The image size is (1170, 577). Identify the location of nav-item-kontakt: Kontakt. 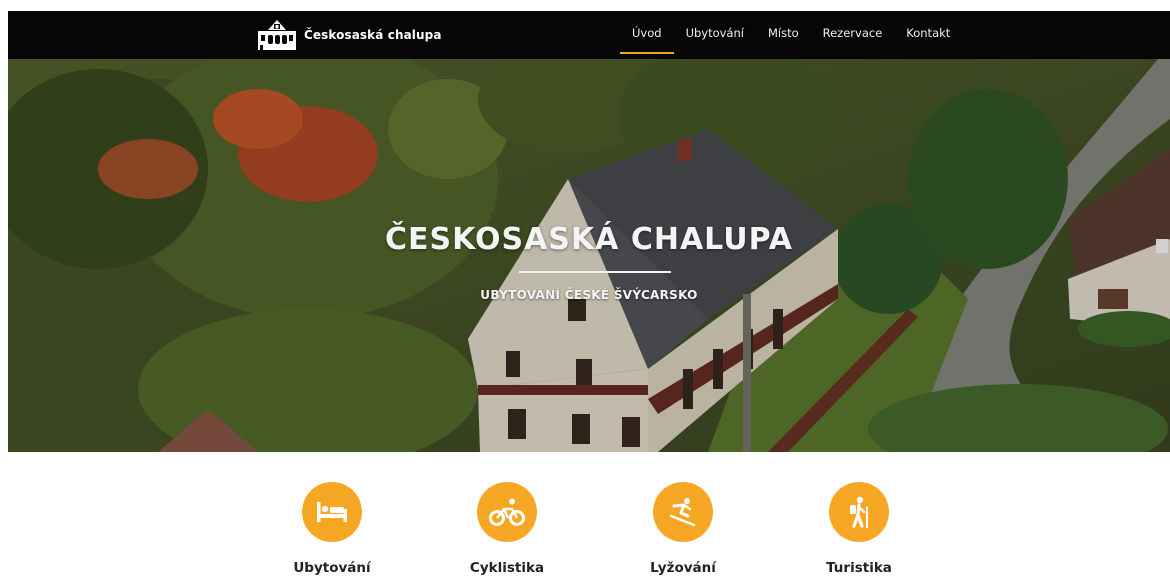
(928, 35).